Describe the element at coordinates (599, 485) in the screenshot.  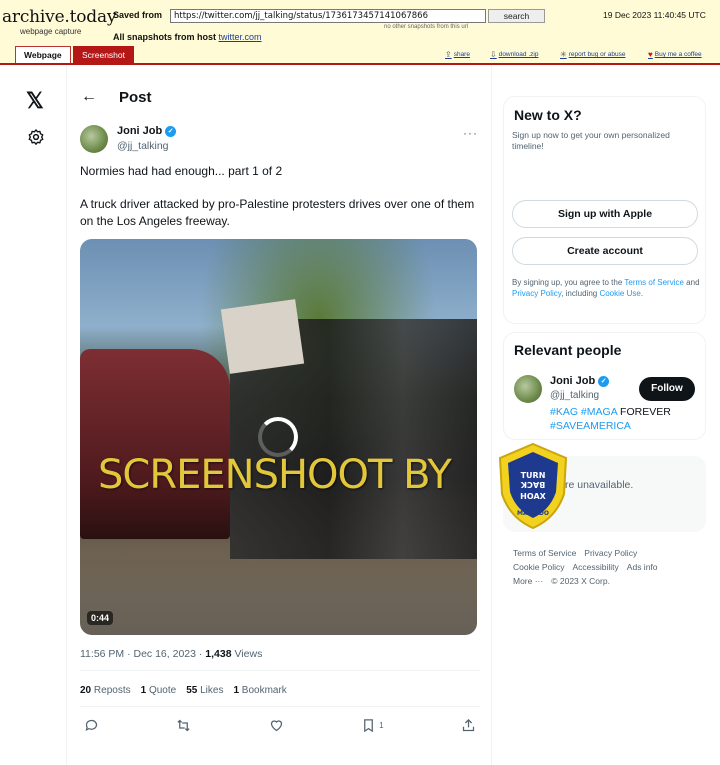
I see `trends-unavailable-text: re unavailable.` at that location.